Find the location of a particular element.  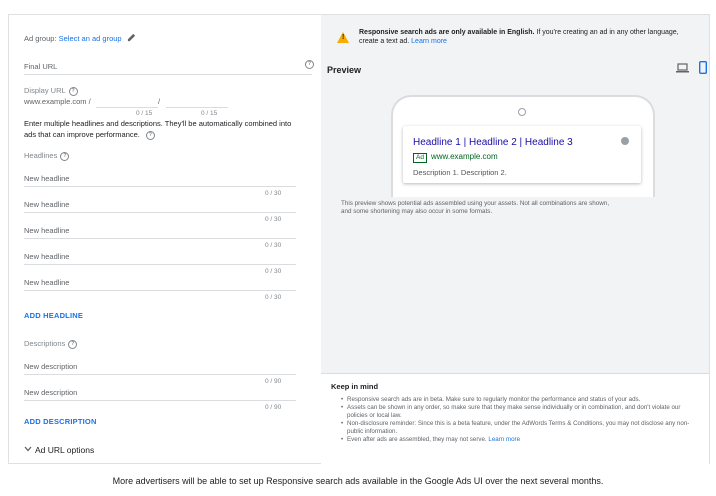

headline-input-3: New headline is located at coordinates (46, 230).